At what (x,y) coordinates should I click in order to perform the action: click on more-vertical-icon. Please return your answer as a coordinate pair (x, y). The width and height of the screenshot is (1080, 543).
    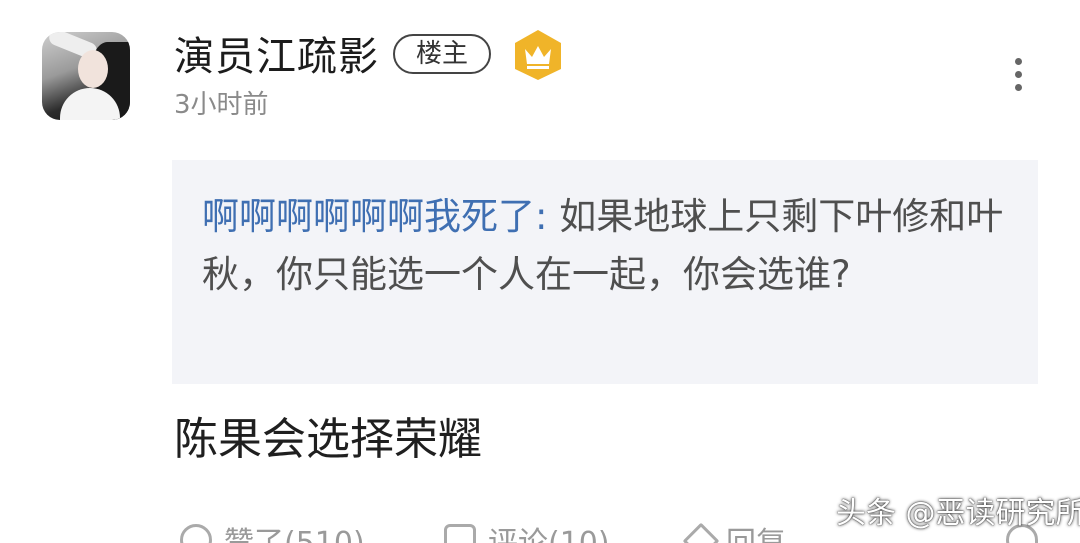
    Looking at the image, I should click on (1018, 76).